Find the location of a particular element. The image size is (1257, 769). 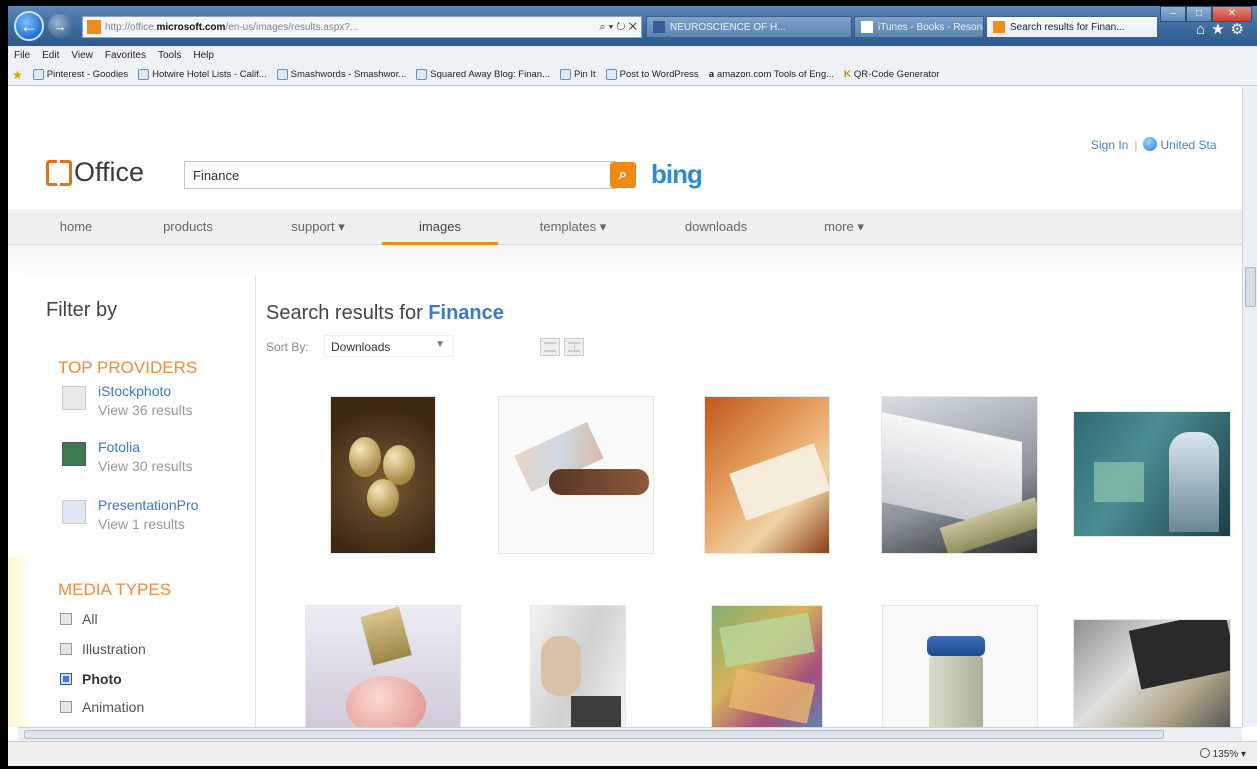

piggy-shape is located at coordinates (386, 701).